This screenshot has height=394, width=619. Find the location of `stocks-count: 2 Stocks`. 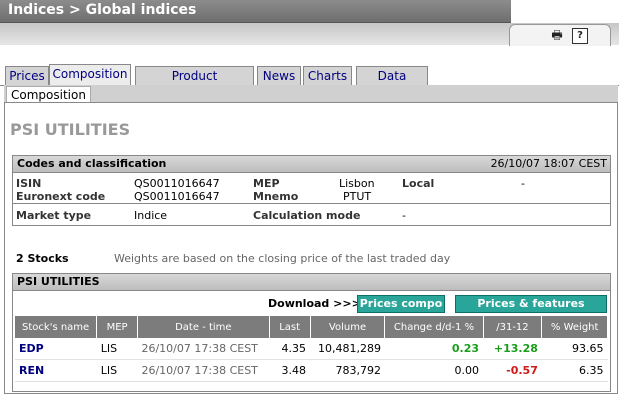

stocks-count: 2 Stocks is located at coordinates (42, 258).